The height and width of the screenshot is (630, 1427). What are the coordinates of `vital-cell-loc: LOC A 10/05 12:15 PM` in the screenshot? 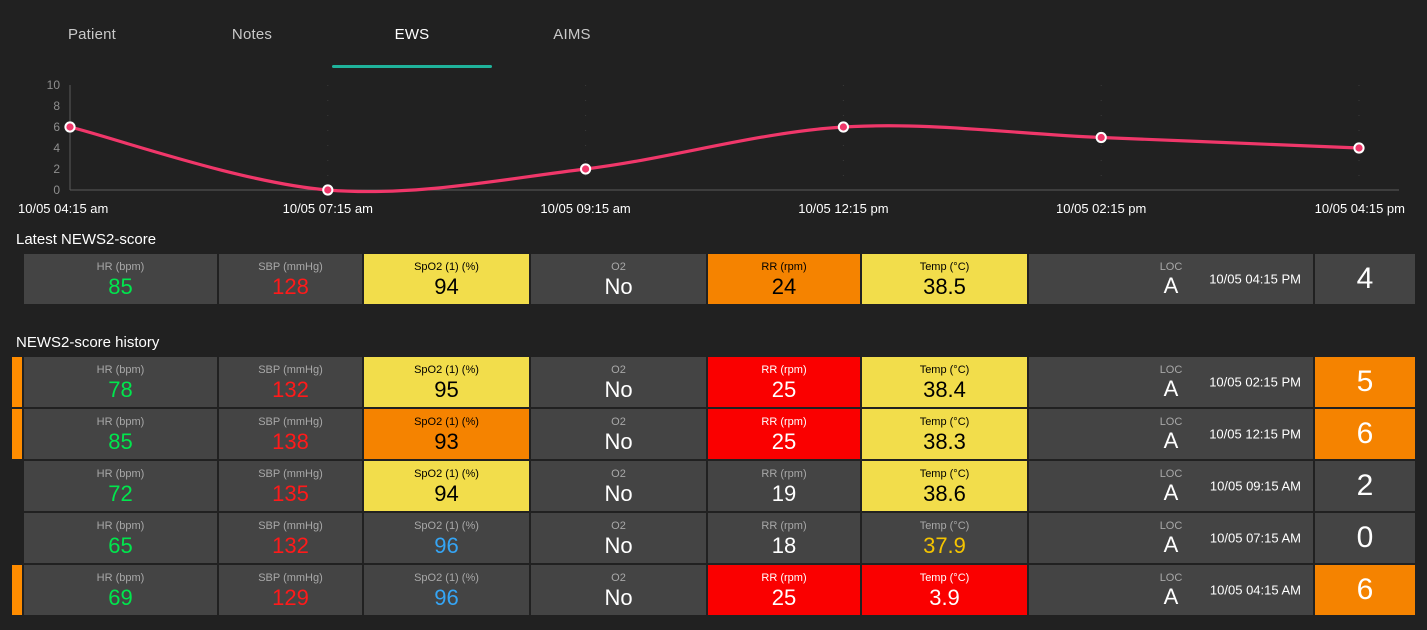 It's located at (1171, 434).